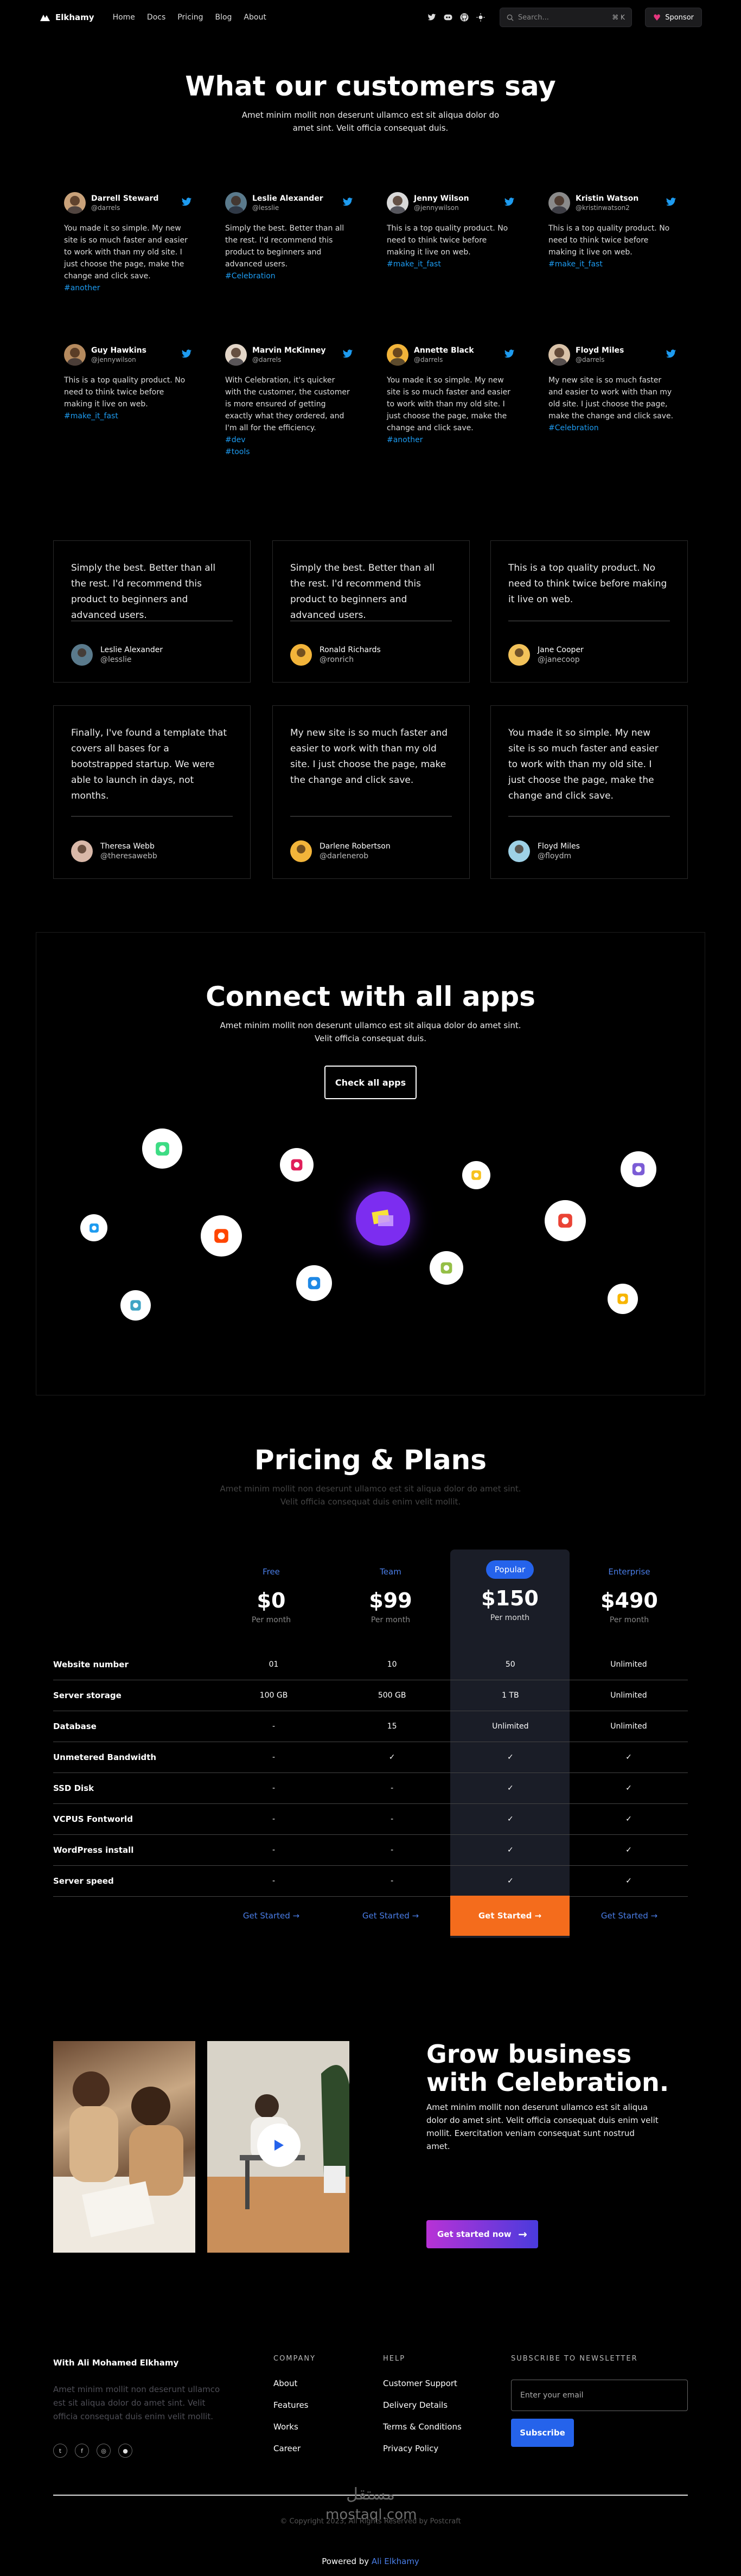 This screenshot has width=741, height=2576. I want to click on feature-row: Server speed - - ✓ ✓, so click(370, 1881).